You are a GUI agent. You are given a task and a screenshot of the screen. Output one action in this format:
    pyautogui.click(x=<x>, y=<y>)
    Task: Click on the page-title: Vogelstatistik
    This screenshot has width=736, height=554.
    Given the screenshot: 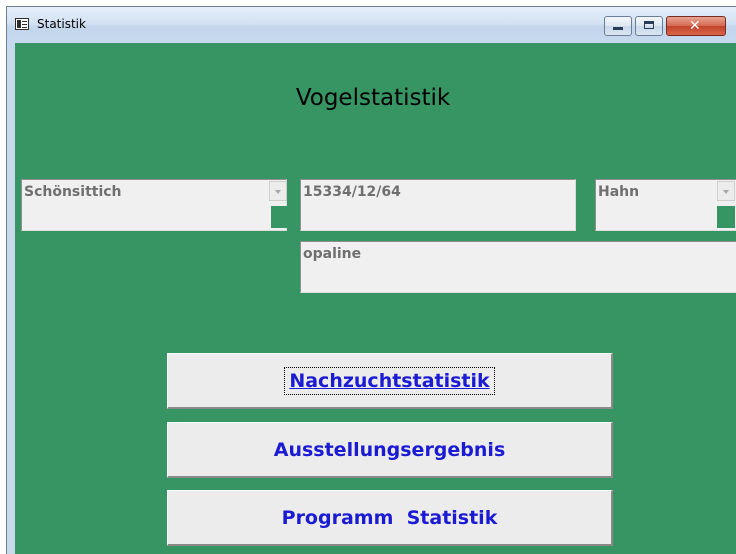 What is the action you would take?
    pyautogui.click(x=373, y=98)
    